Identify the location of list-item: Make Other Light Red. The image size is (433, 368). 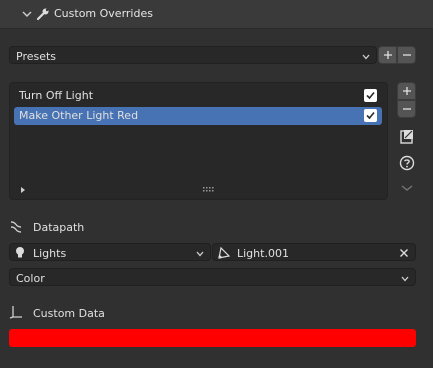
(198, 116).